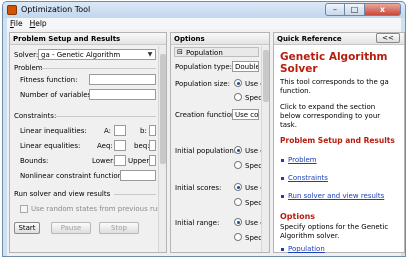 The width and height of the screenshot is (410, 260). I want to click on vector-b-label: b:, so click(143, 131).